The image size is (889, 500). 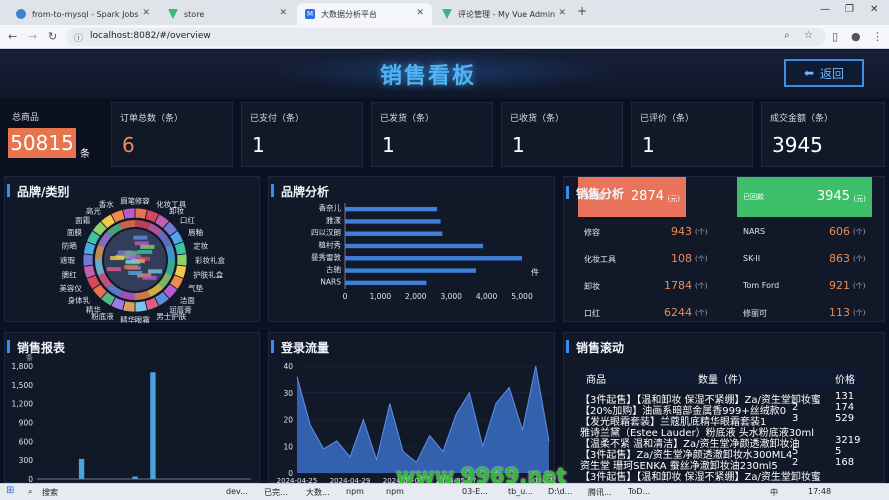 I want to click on back-button: ⬅ 返回, so click(x=824, y=73).